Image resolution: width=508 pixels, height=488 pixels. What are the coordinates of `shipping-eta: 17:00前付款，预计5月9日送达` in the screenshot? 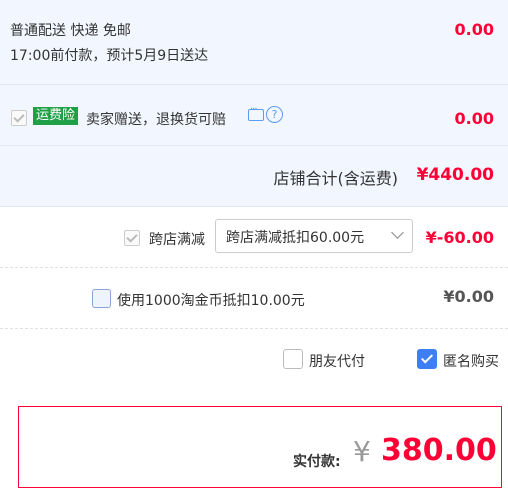 It's located at (109, 56).